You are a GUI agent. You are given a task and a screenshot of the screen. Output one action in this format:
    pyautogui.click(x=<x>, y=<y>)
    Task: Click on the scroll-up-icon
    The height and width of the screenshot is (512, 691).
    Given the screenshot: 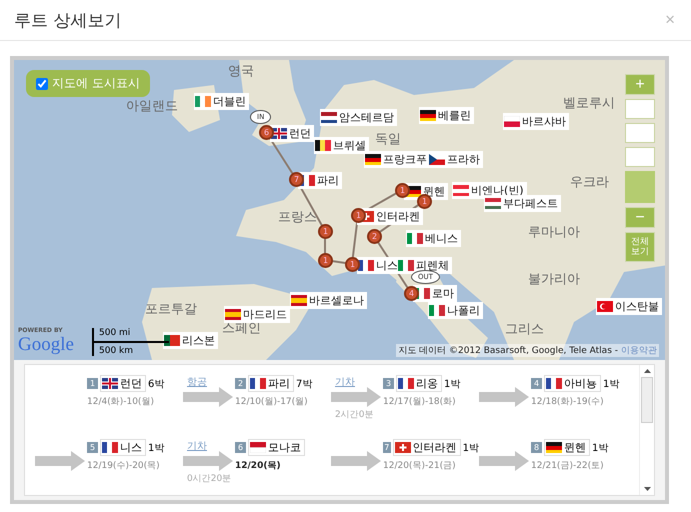 What is the action you would take?
    pyautogui.click(x=647, y=371)
    